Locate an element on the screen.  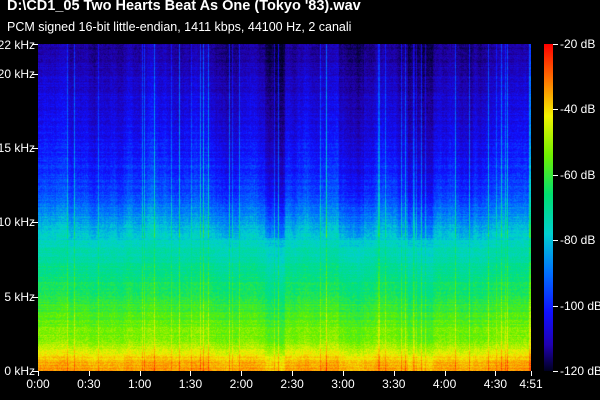
db-tick-label: -20 dB is located at coordinates (578, 44).